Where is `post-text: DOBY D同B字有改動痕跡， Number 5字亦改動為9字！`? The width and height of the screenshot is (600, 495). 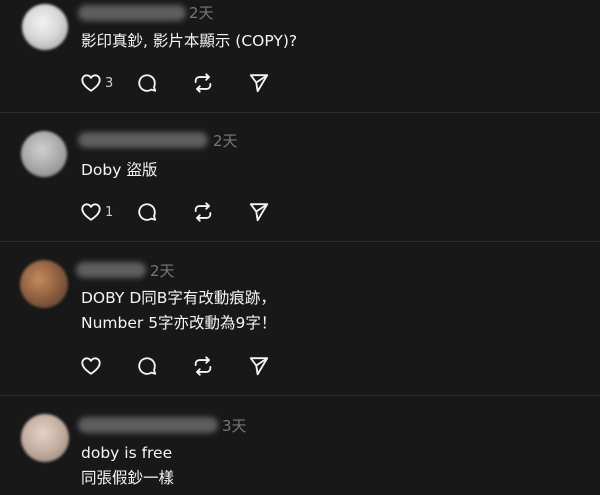 post-text: DOBY D同B字有改動痕跡， Number 5字亦改動為9字！ is located at coordinates (178, 311).